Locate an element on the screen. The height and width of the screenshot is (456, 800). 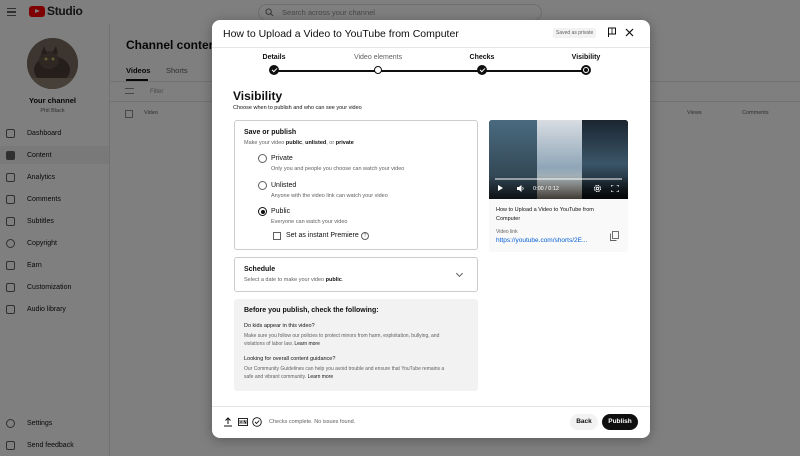
help-icon: ? is located at coordinates (365, 236).